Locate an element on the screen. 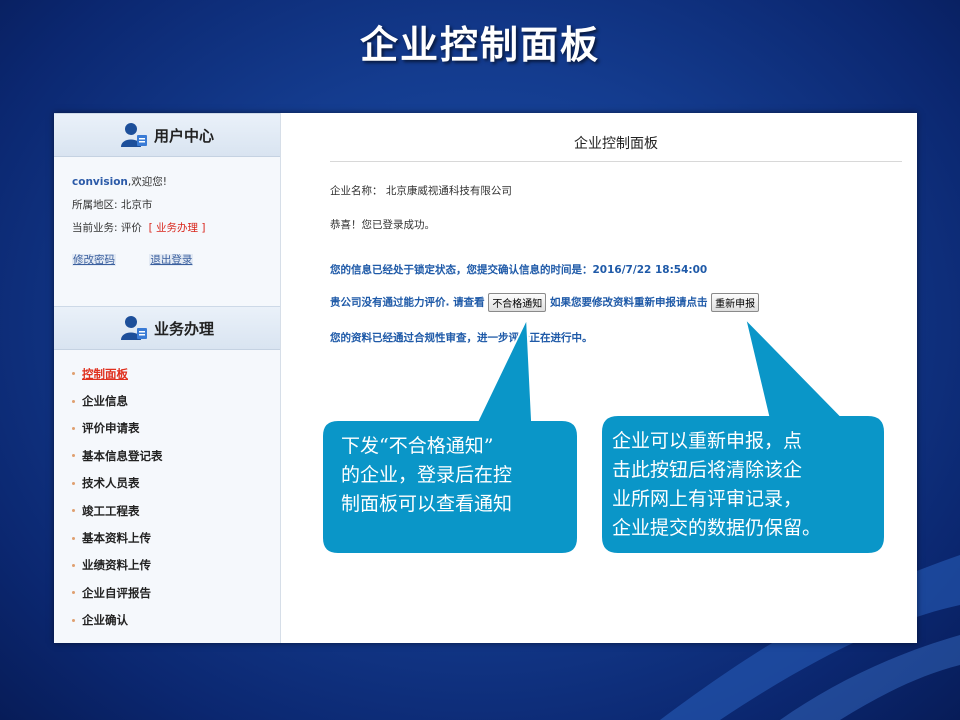 Image resolution: width=960 pixels, height=720 pixels. business-header: 业务办理 is located at coordinates (167, 328).